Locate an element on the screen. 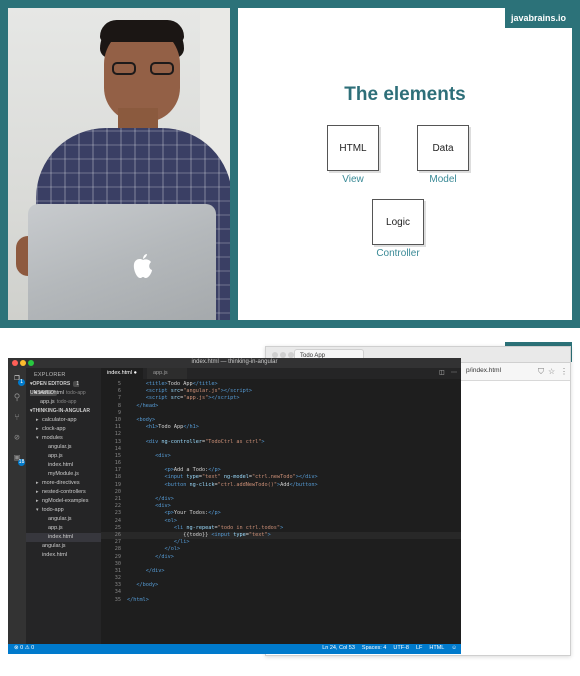  code-text: <script src="angular.js"></script> is located at coordinates (198, 391).